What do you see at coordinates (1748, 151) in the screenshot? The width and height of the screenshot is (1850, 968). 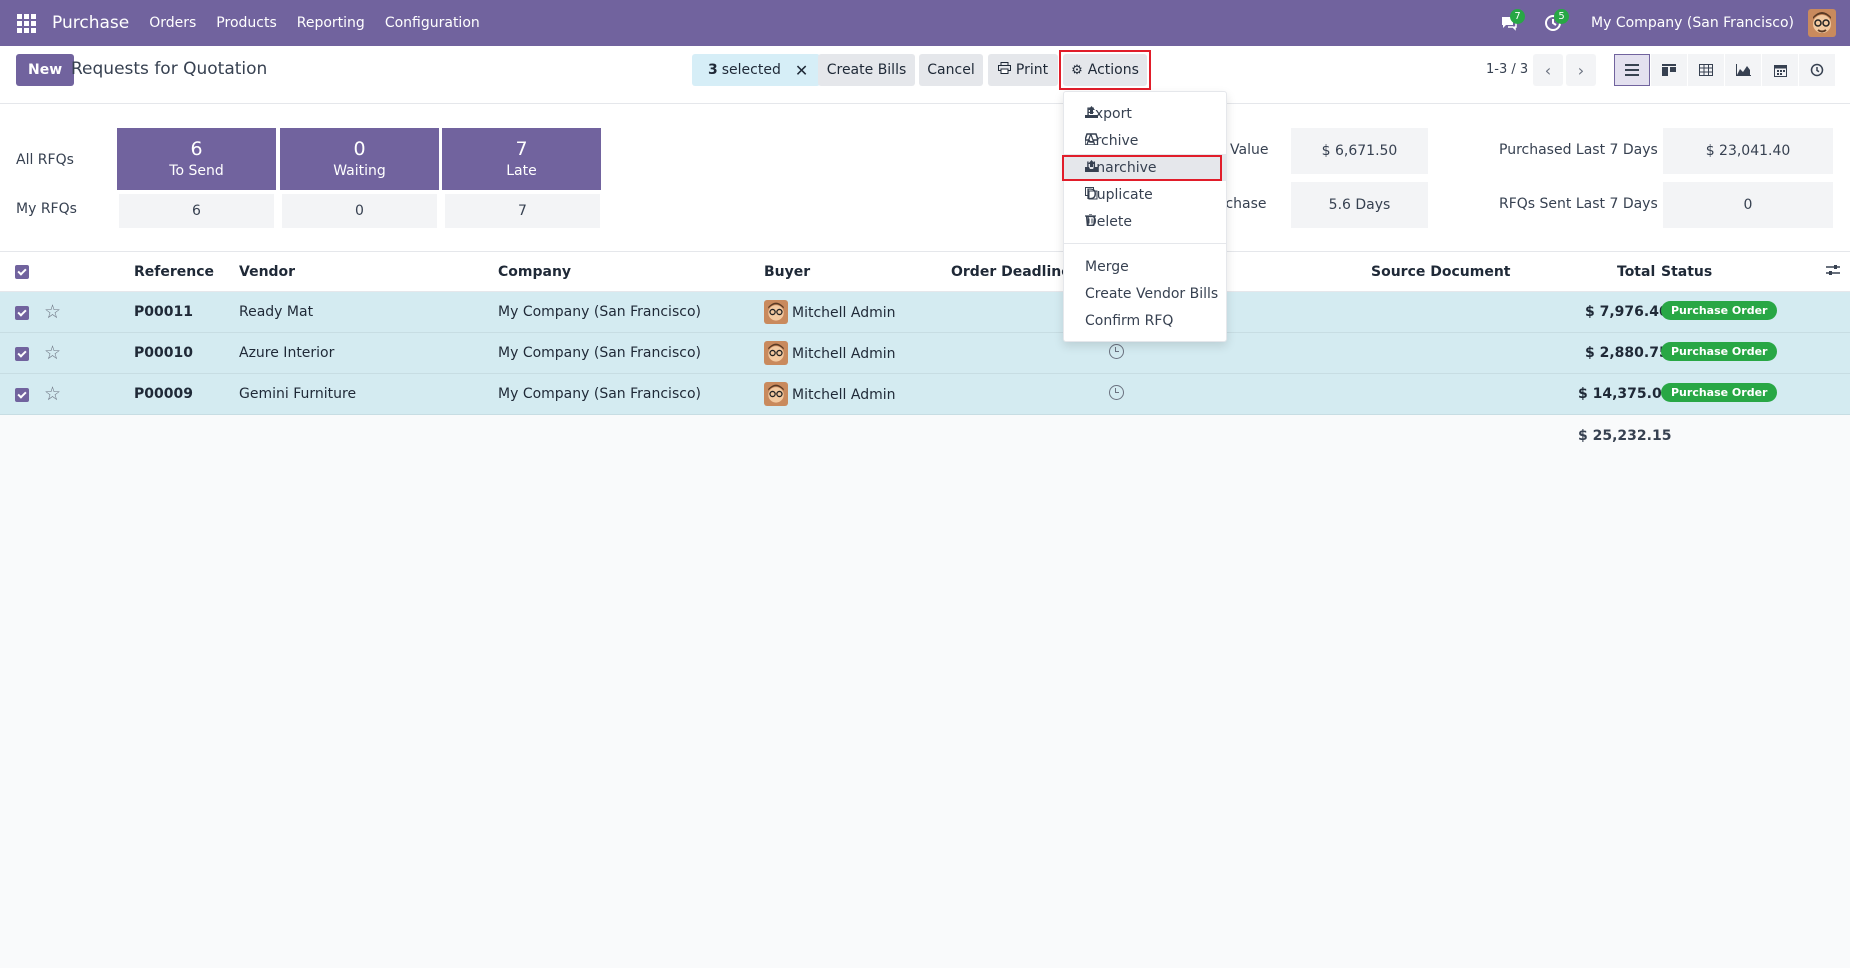 I see `purchased-value: $ 23,041.40` at bounding box center [1748, 151].